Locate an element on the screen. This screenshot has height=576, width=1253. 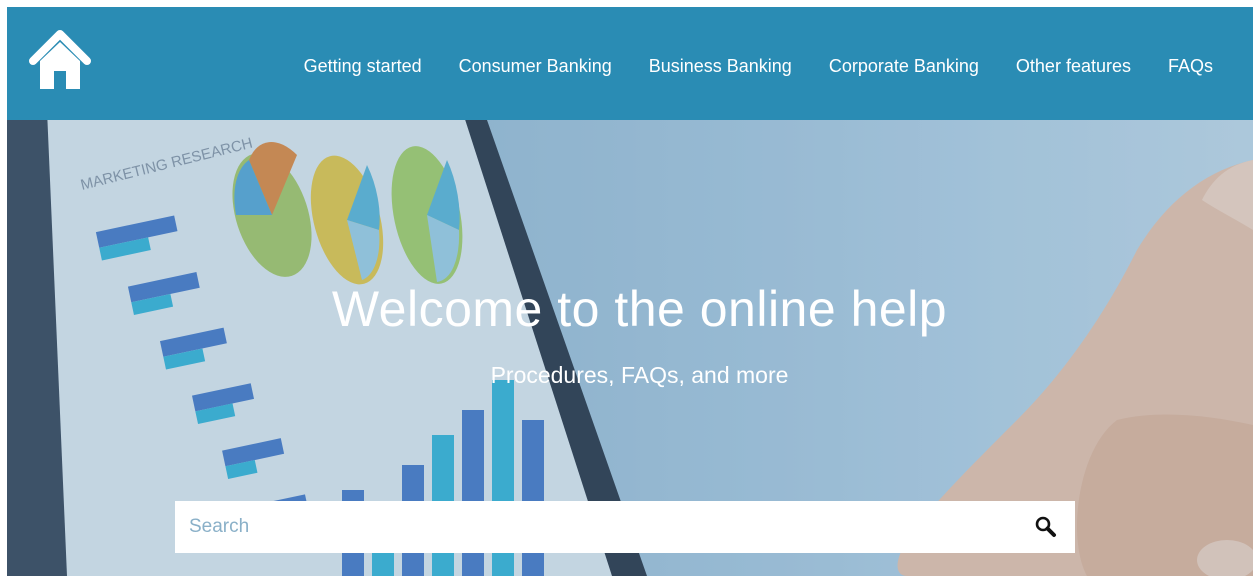
nav-corporate-banking: Corporate Banking is located at coordinates (904, 66).